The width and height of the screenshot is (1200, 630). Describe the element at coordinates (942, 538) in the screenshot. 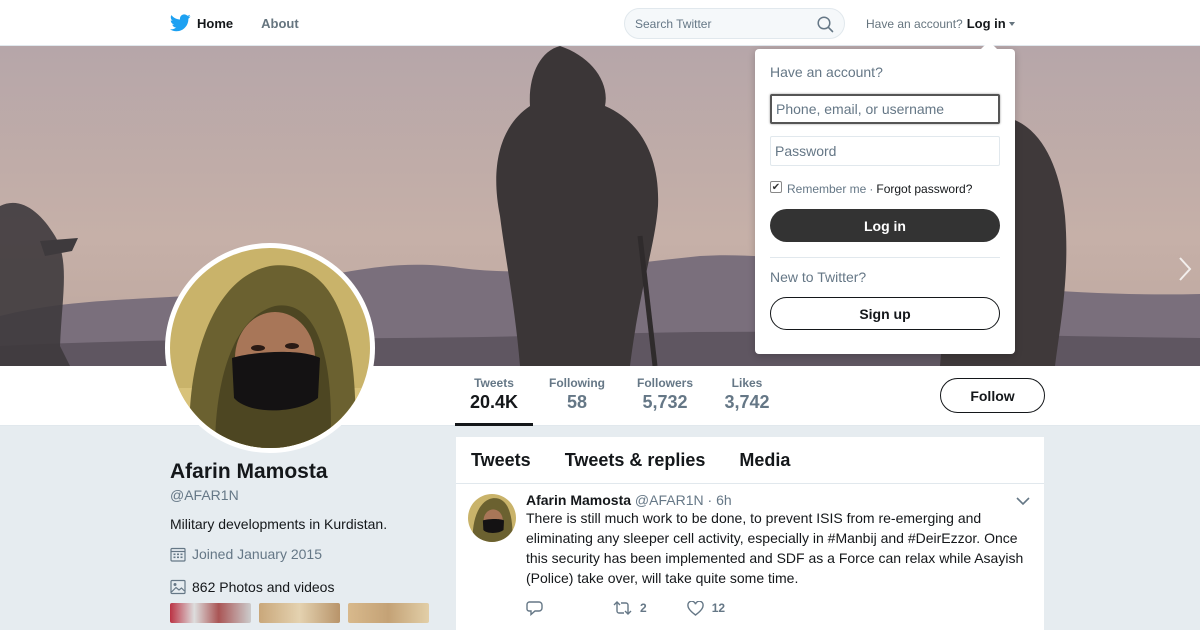

I see `hashtag-link: #DeirEzzor` at that location.